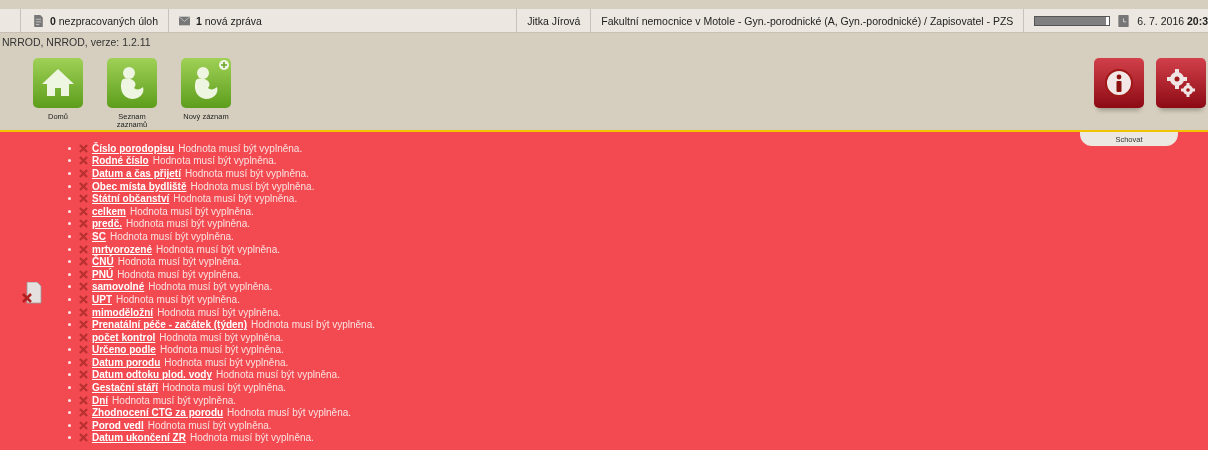  Describe the element at coordinates (103, 274) in the screenshot. I see `field-link: PNÚ` at that location.